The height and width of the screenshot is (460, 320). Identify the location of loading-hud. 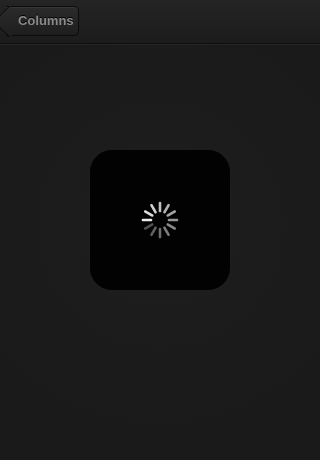
(160, 220).